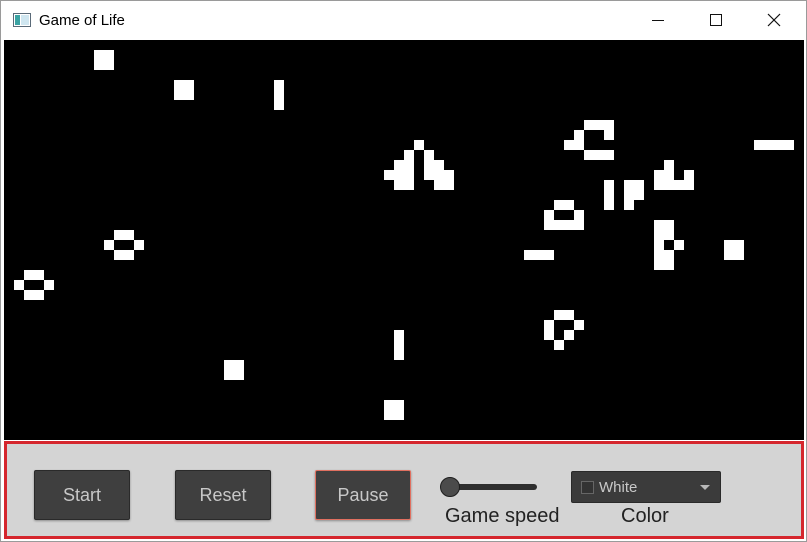 Image resolution: width=807 pixels, height=542 pixels. Describe the element at coordinates (658, 20) in the screenshot. I see `minimize-button` at that location.